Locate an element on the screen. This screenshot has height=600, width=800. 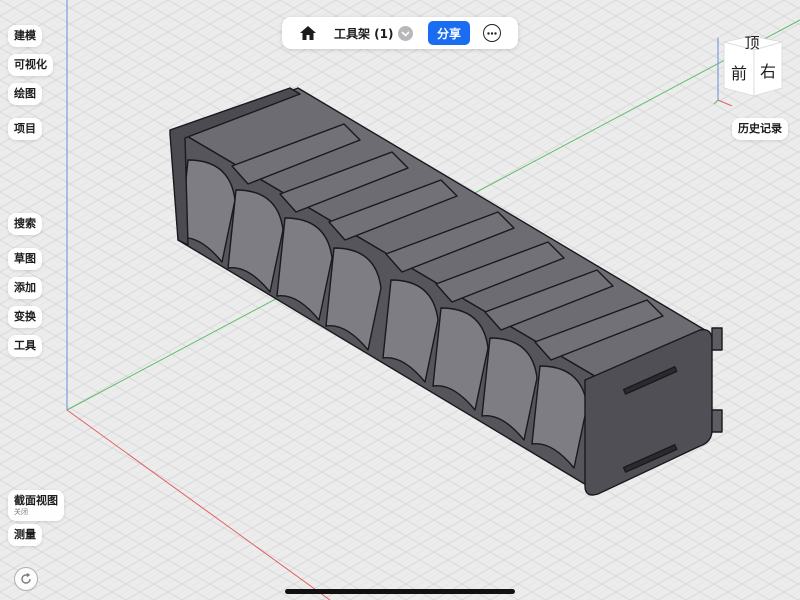
view-cube-top: 顶 is located at coordinates (751, 43).